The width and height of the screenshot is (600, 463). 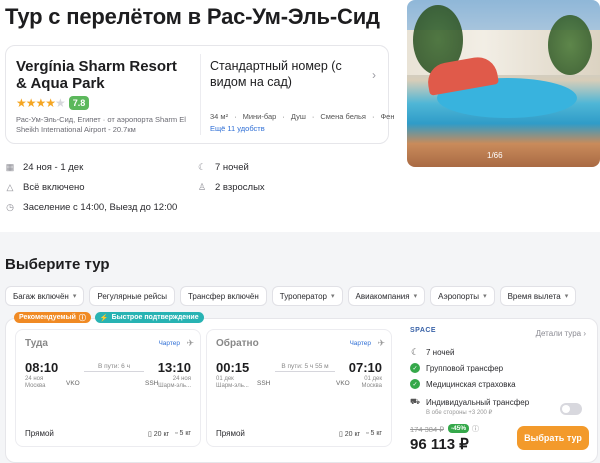 I want to click on arrival-airport: SSH, so click(x=152, y=383).